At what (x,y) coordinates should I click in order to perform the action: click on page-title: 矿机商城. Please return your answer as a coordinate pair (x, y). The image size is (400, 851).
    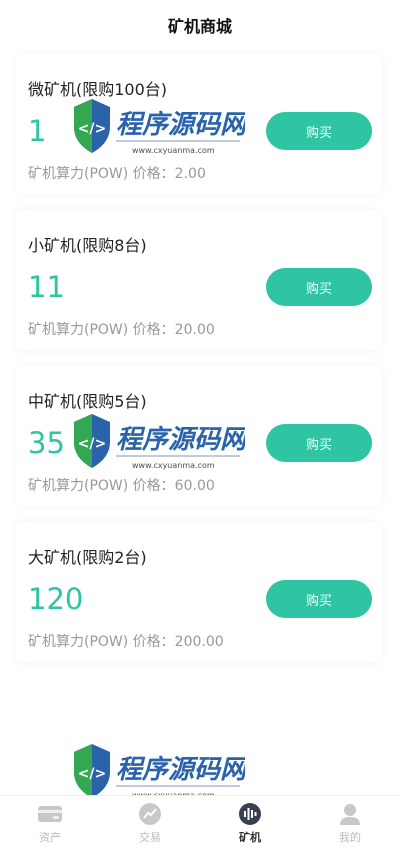
    Looking at the image, I should click on (199, 26).